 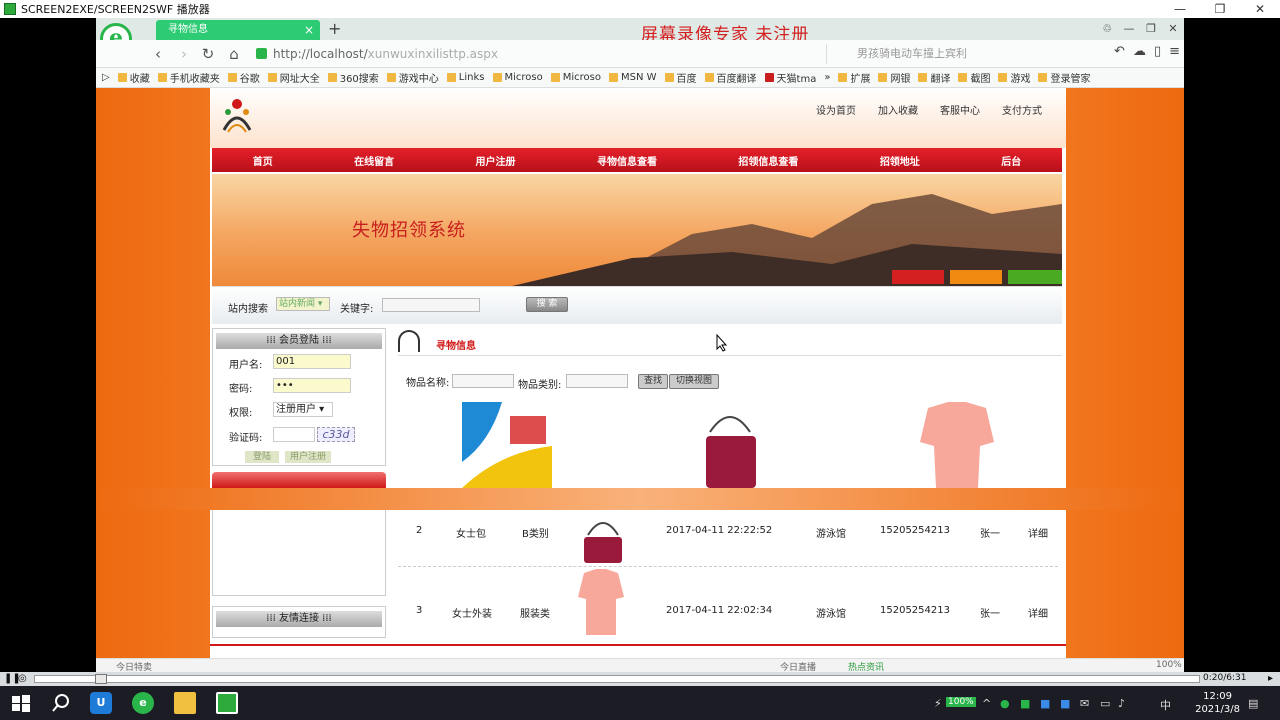 I want to click on switch-view-button: 切换视图, so click(x=694, y=381).